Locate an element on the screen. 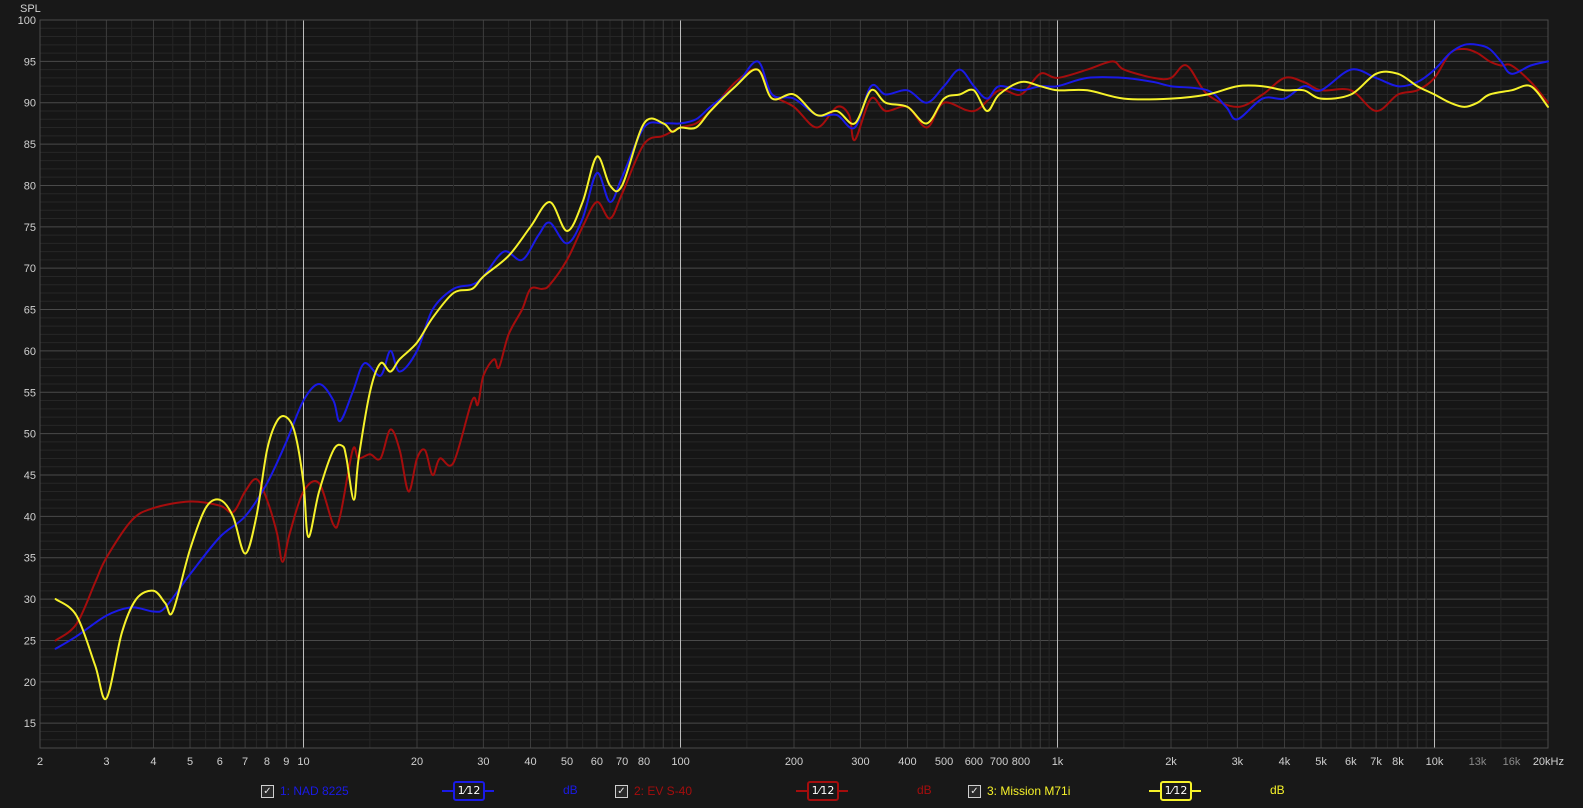 The width and height of the screenshot is (1583, 808). x-tick-label: 2 is located at coordinates (40, 762).